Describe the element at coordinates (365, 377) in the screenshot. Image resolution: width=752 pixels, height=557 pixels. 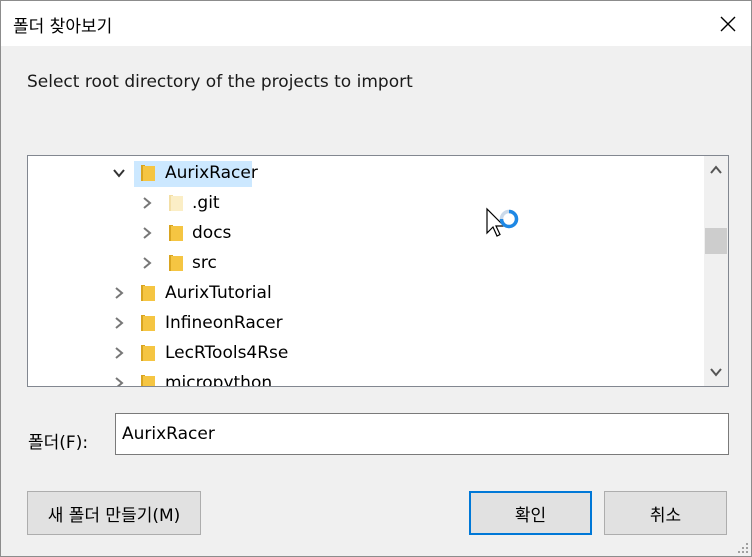
I see `tree-item-micropython: micropython` at that location.